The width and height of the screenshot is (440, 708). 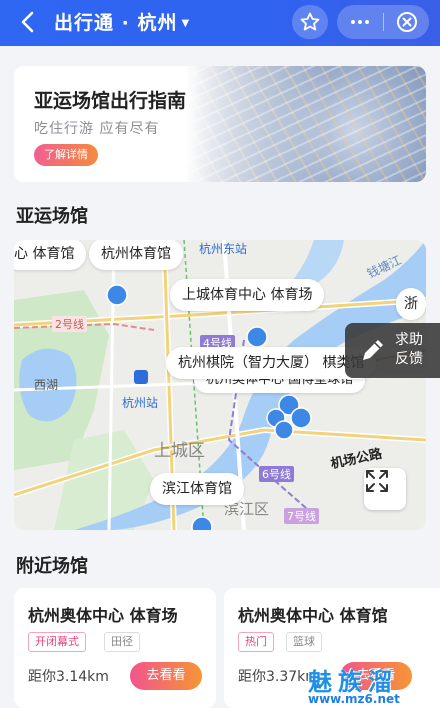 What do you see at coordinates (52, 566) in the screenshot?
I see `nearby-section-title: 附近场馆` at bounding box center [52, 566].